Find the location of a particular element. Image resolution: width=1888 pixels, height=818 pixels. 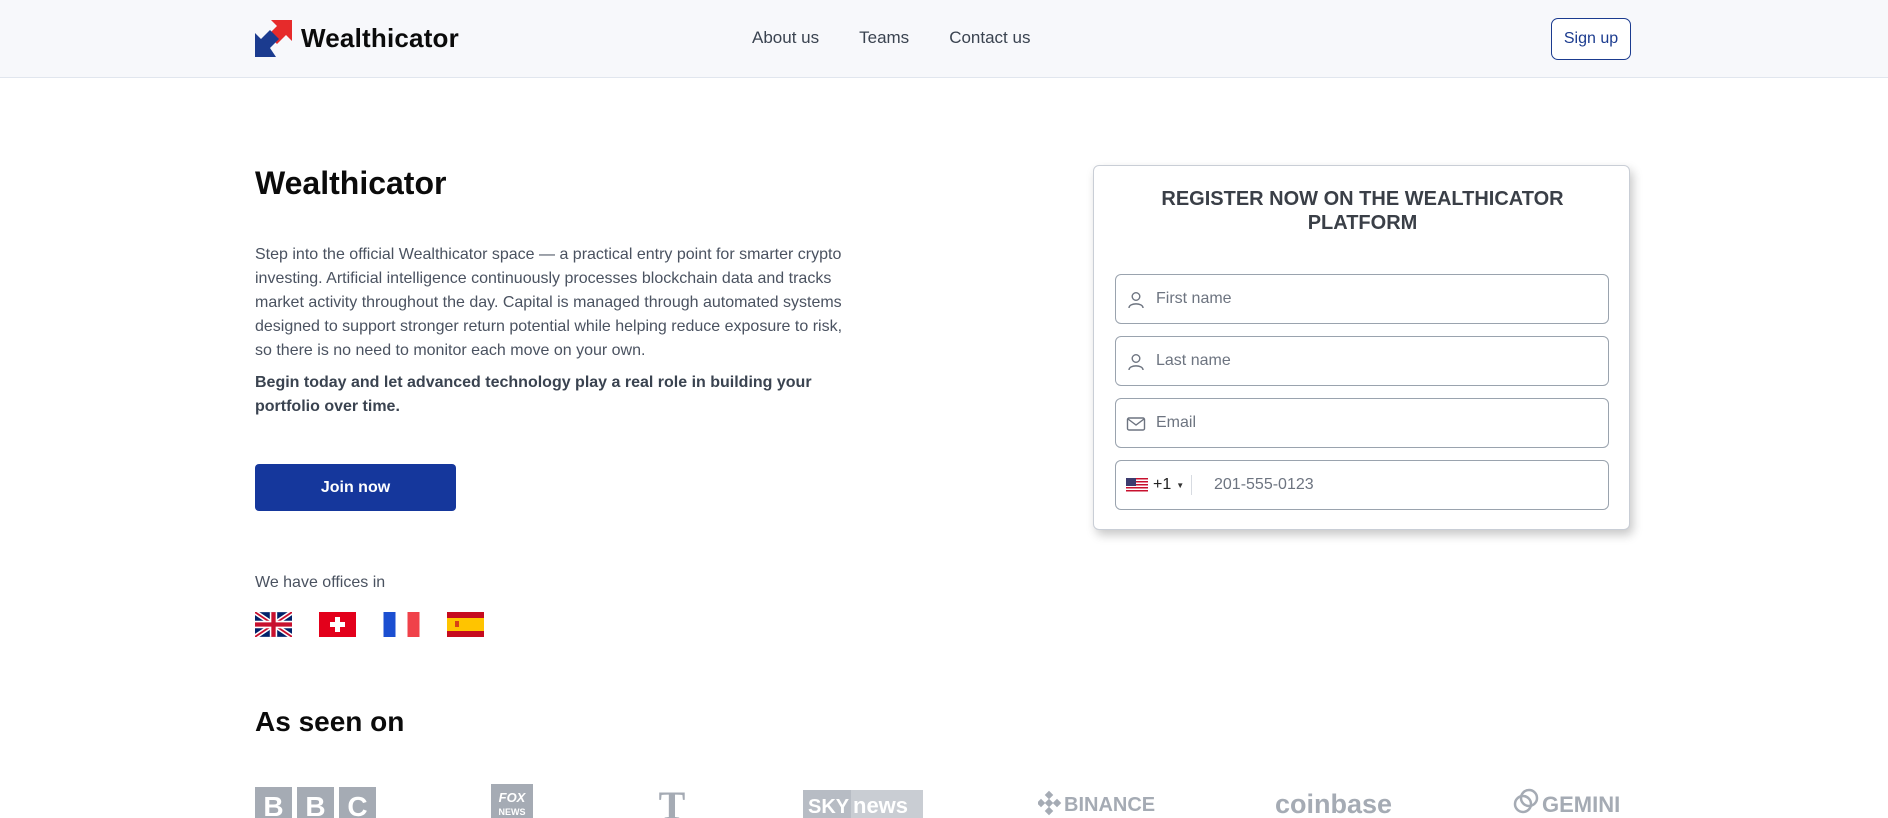

phone-input is located at coordinates (1404, 485).